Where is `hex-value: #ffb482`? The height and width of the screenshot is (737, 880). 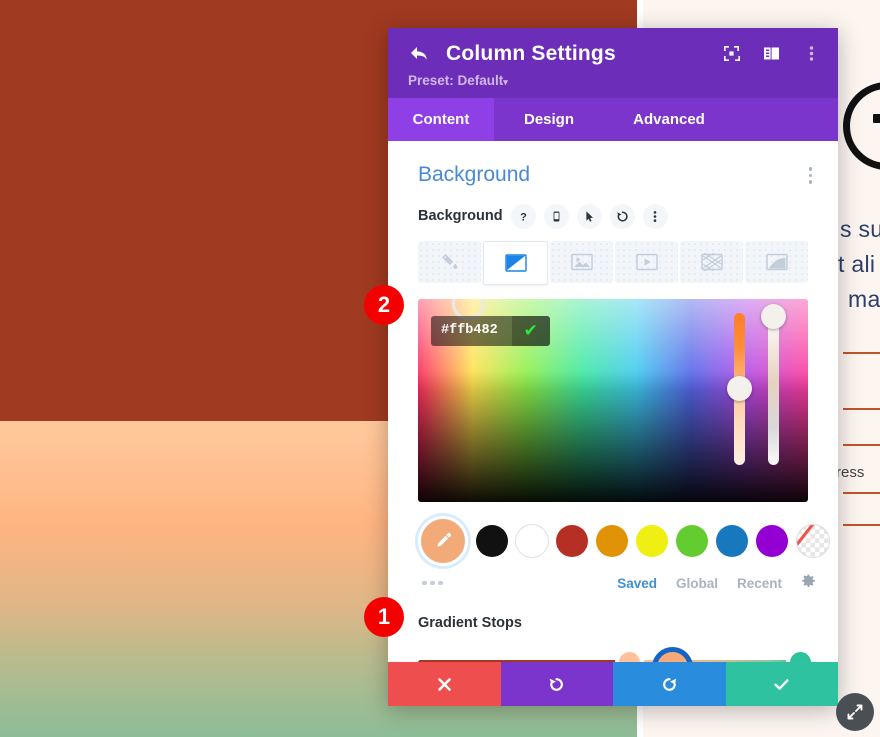
hex-value: #ffb482 is located at coordinates (471, 331).